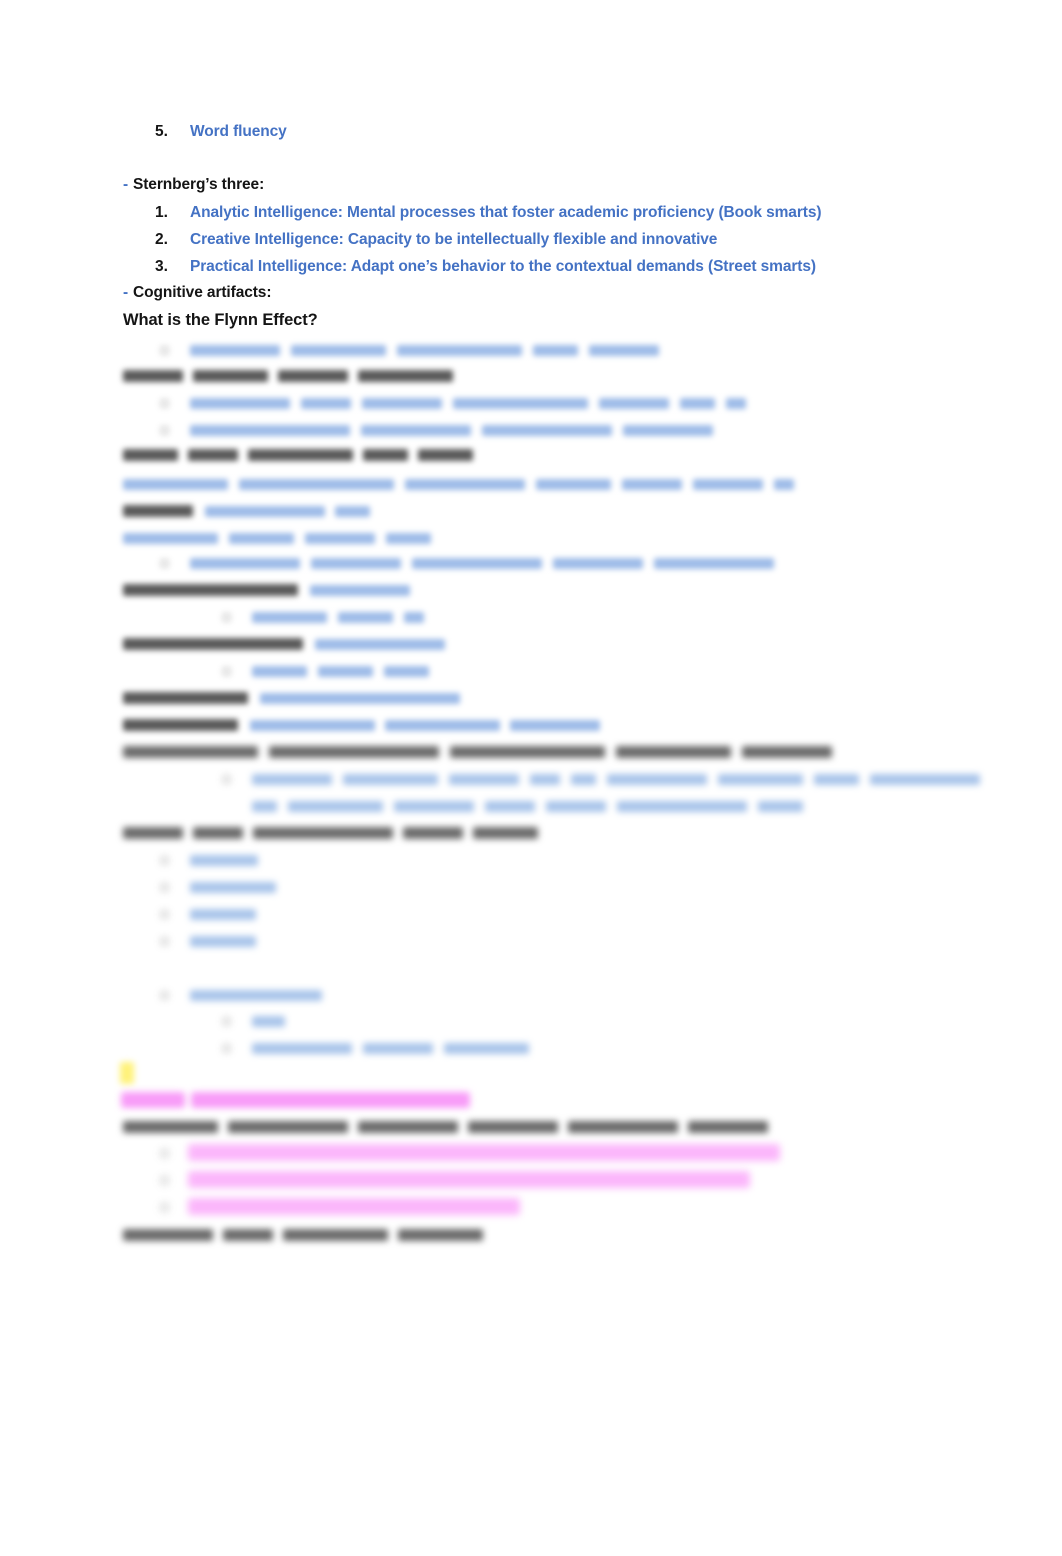 The width and height of the screenshot is (1062, 1556). What do you see at coordinates (298, 457) in the screenshot?
I see `redacted-heading-memory-question` at bounding box center [298, 457].